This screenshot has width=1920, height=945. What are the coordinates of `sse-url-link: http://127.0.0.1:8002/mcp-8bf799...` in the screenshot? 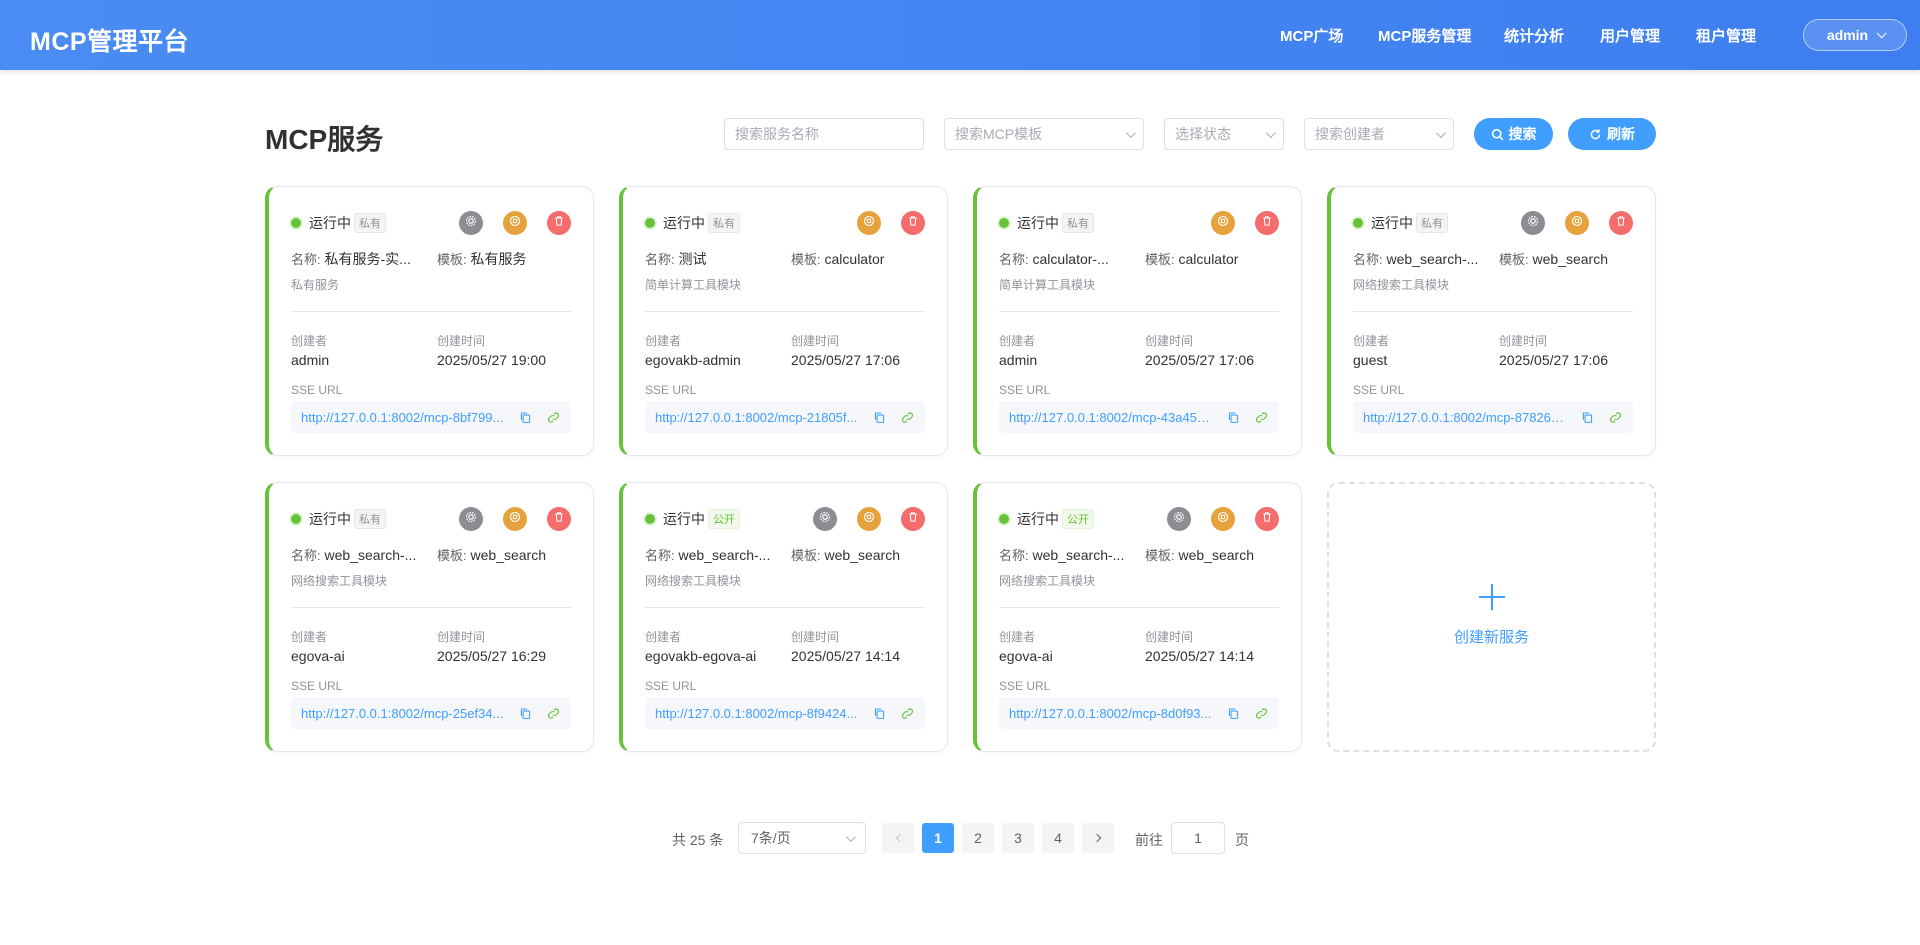 It's located at (402, 417).